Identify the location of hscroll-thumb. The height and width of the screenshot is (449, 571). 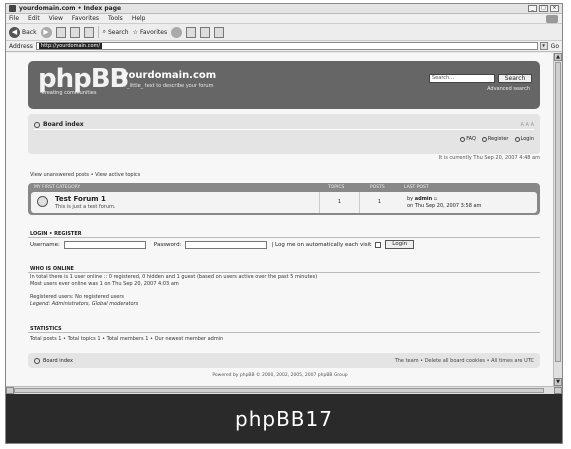
(279, 390).